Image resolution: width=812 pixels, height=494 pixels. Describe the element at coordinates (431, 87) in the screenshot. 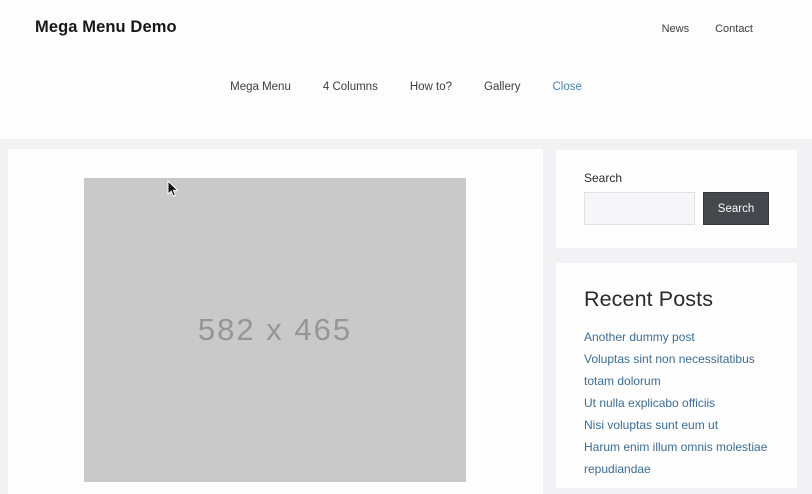

I see `nav-item-how-to: How to?` at that location.